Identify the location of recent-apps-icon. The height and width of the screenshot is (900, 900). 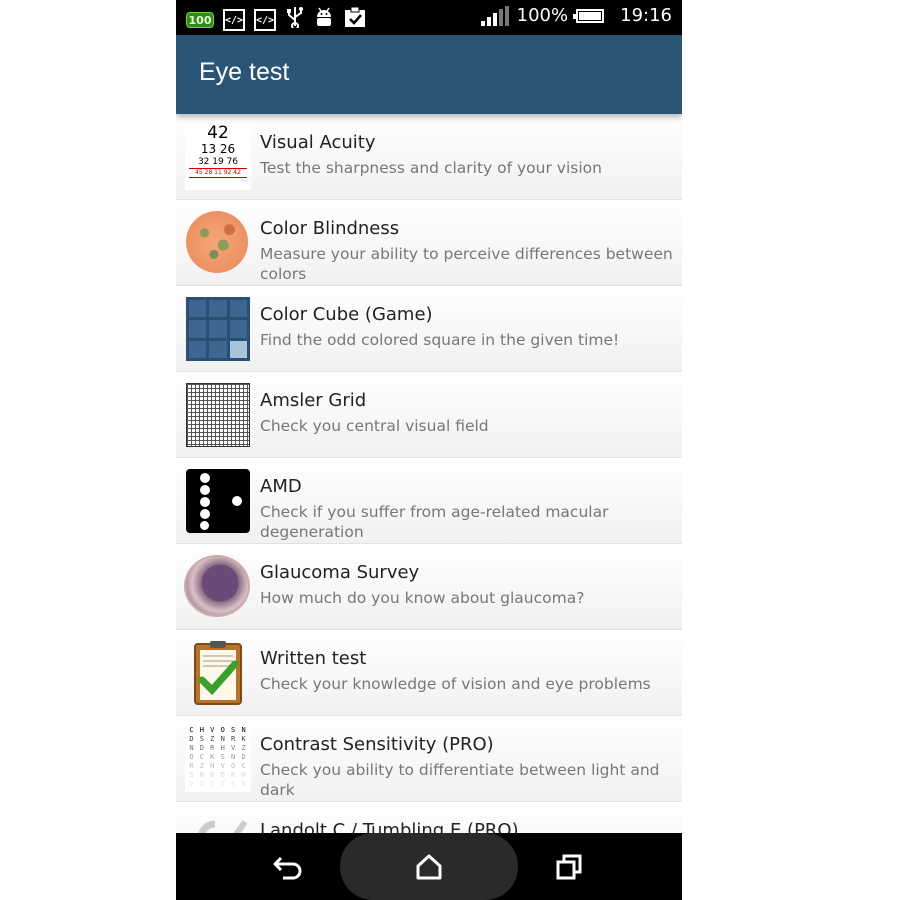
(569, 867).